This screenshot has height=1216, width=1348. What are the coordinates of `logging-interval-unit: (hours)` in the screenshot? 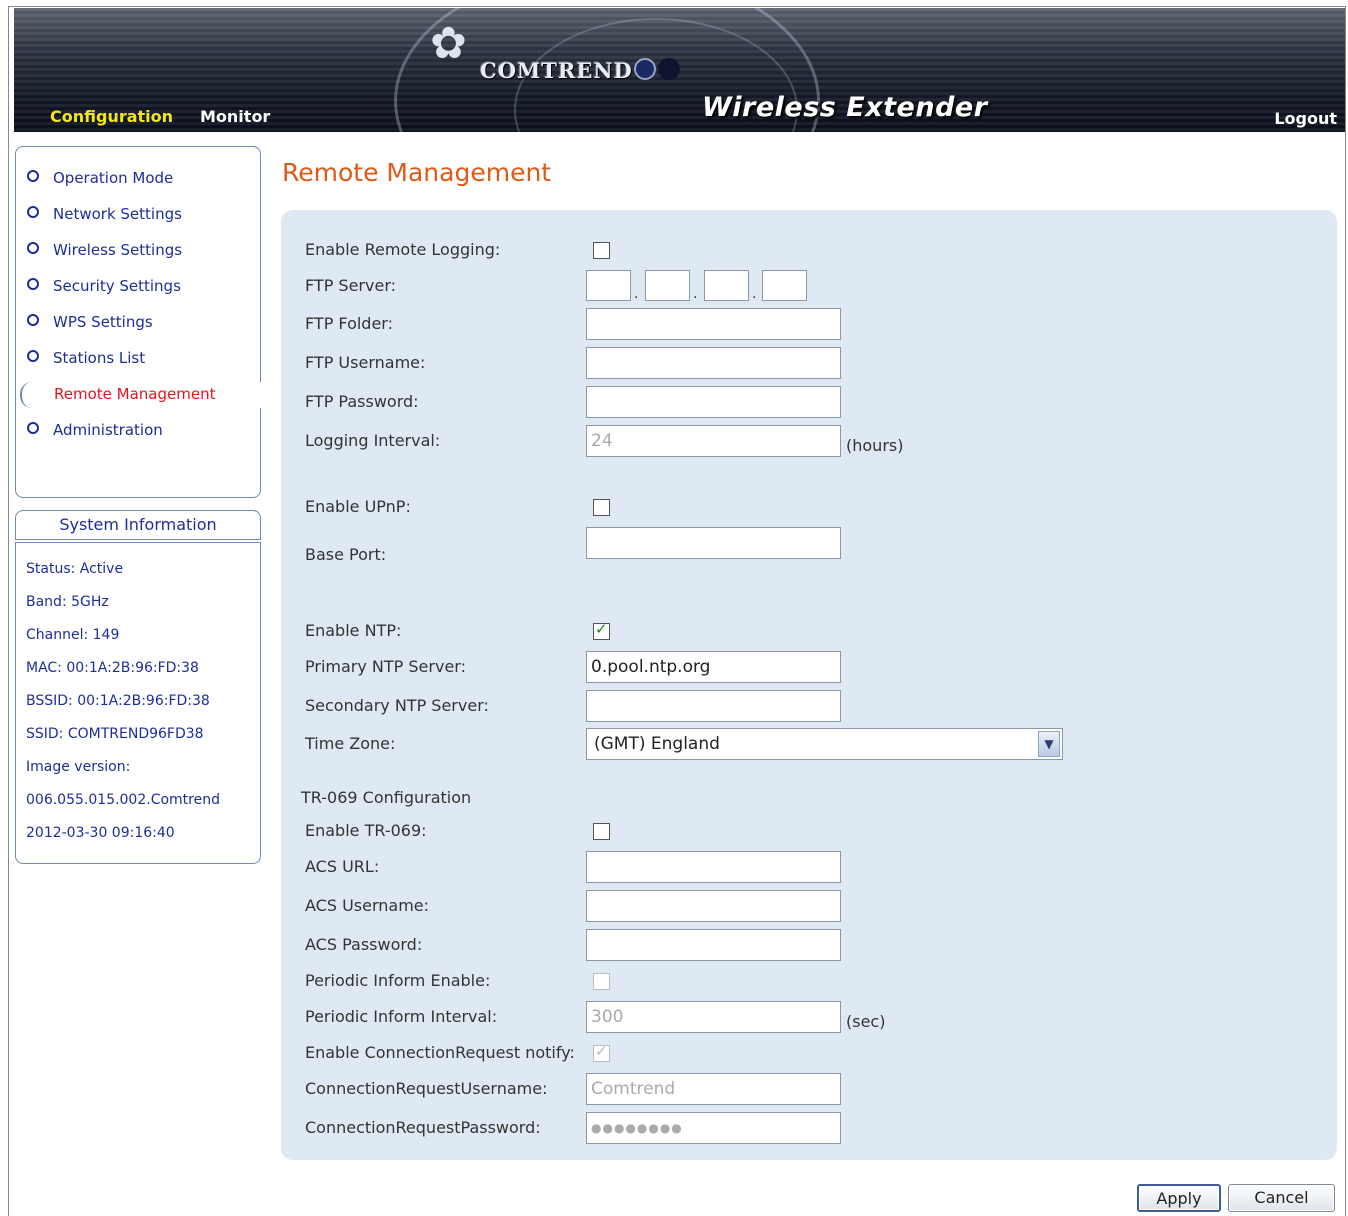 It's located at (875, 445).